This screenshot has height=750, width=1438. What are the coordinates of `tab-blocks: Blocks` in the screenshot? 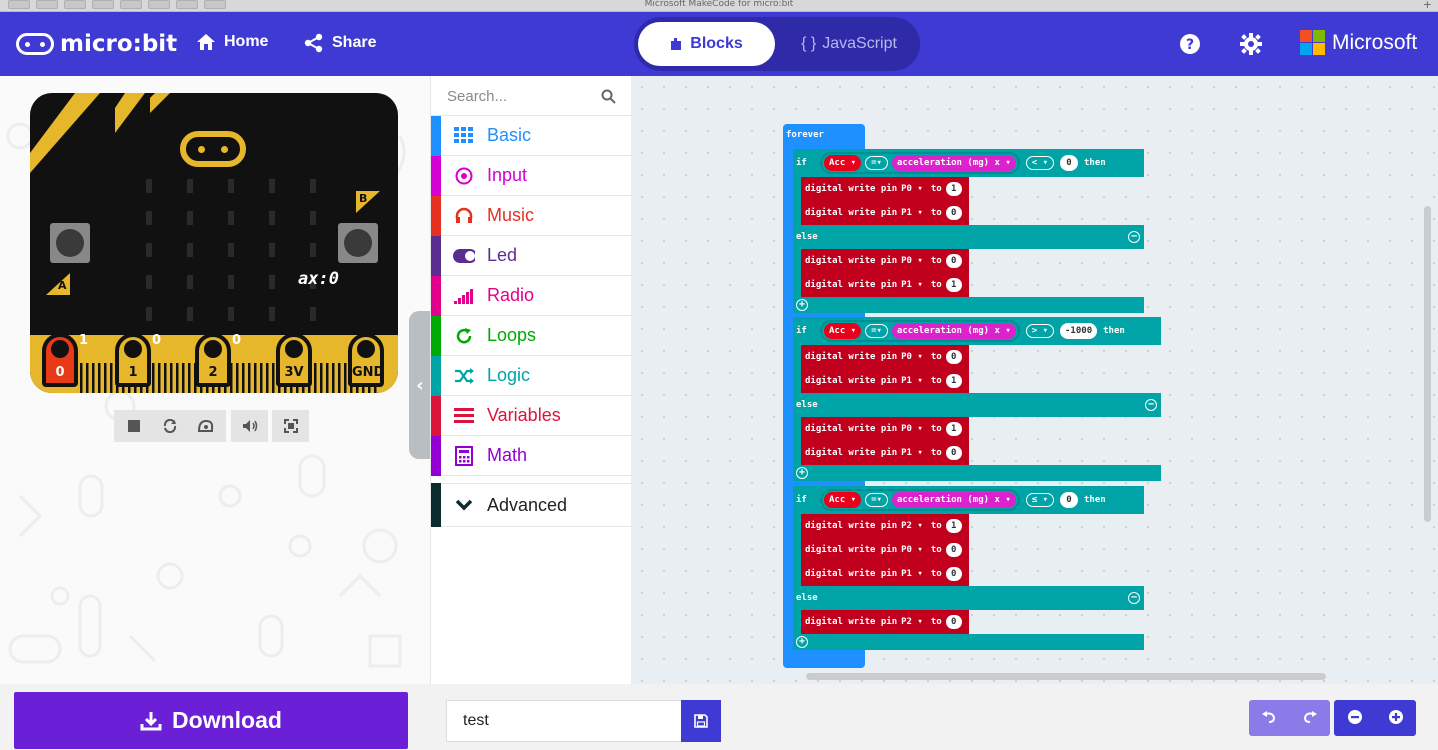 It's located at (706, 44).